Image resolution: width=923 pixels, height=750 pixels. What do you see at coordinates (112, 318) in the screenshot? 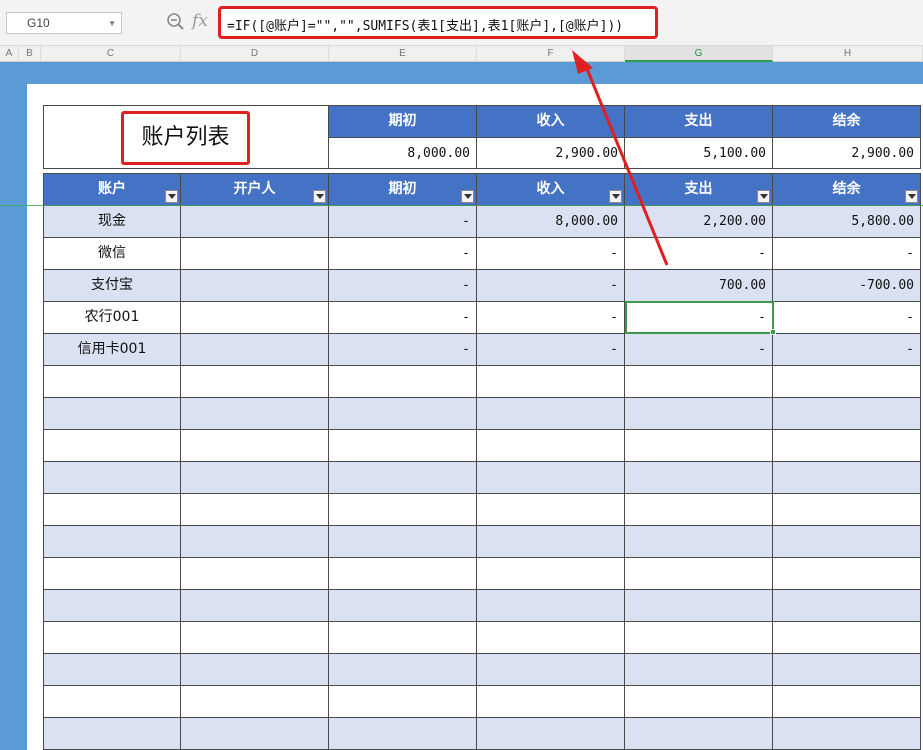
I see `table-cell-account: 农行001` at bounding box center [112, 318].